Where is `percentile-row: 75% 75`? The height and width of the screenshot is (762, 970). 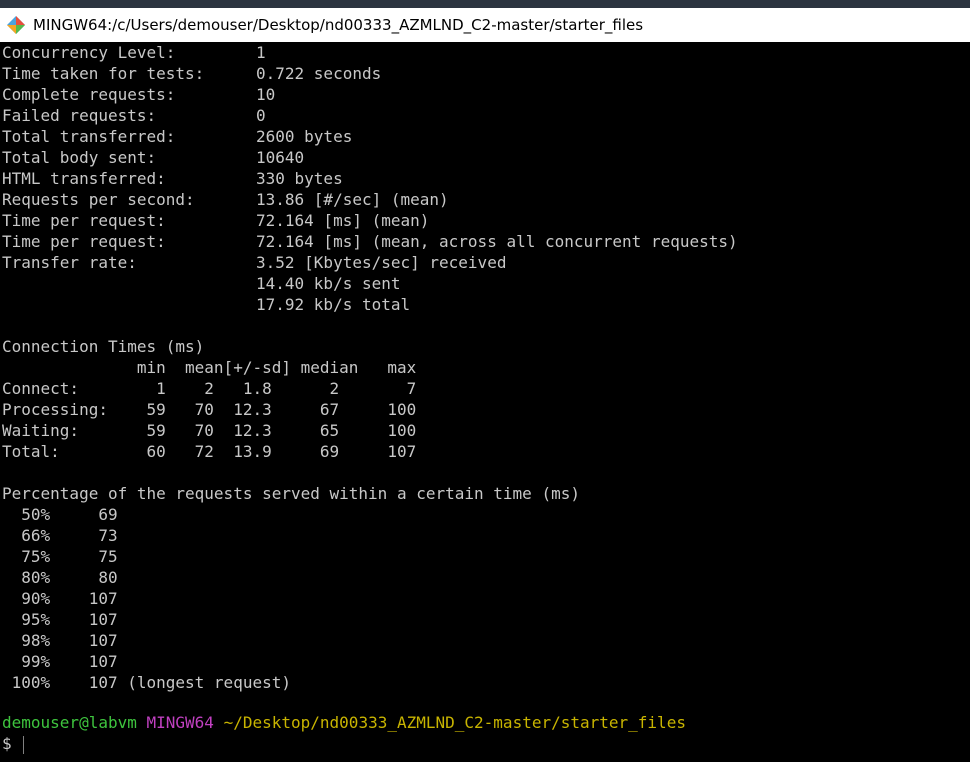 percentile-row: 75% 75 is located at coordinates (60, 556).